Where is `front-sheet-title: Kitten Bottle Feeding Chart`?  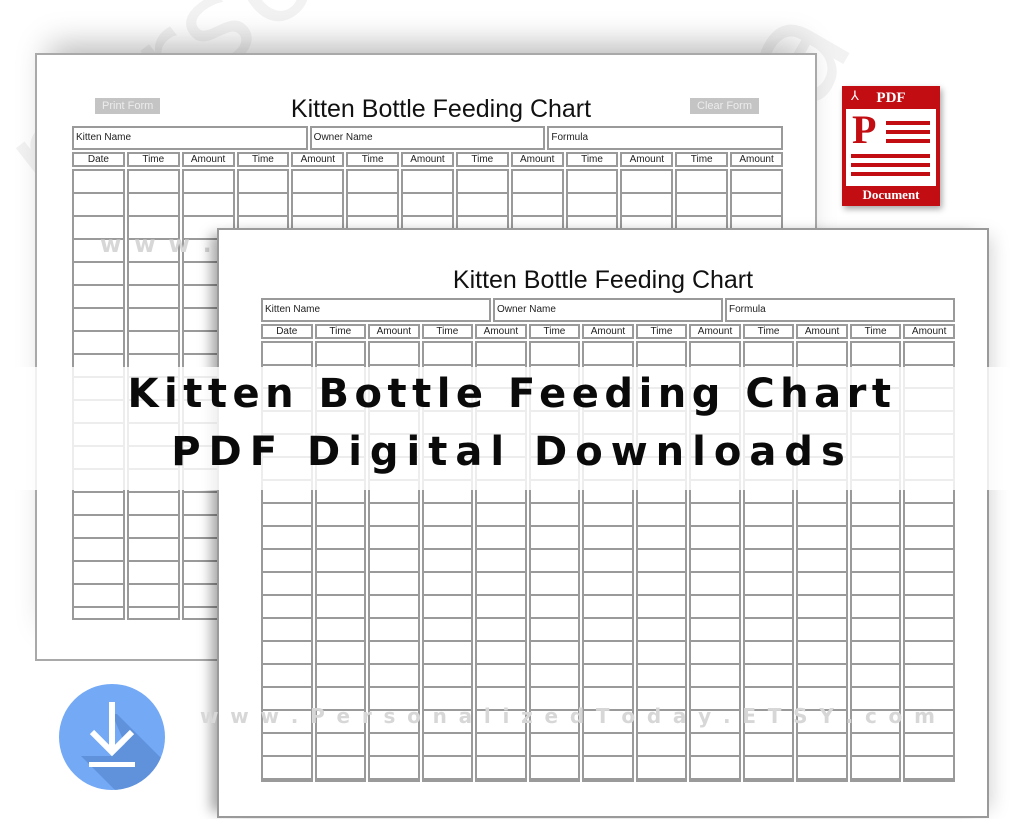 front-sheet-title: Kitten Bottle Feeding Chart is located at coordinates (603, 280).